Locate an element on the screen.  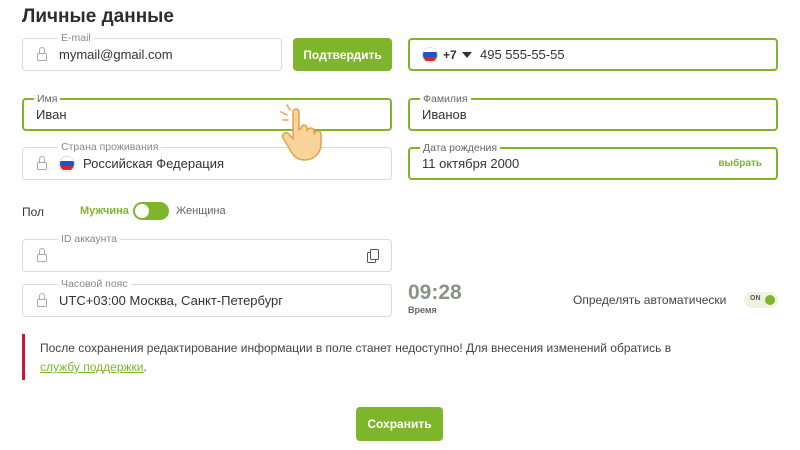
auto-timezone-label: Определять автоматически is located at coordinates (650, 300).